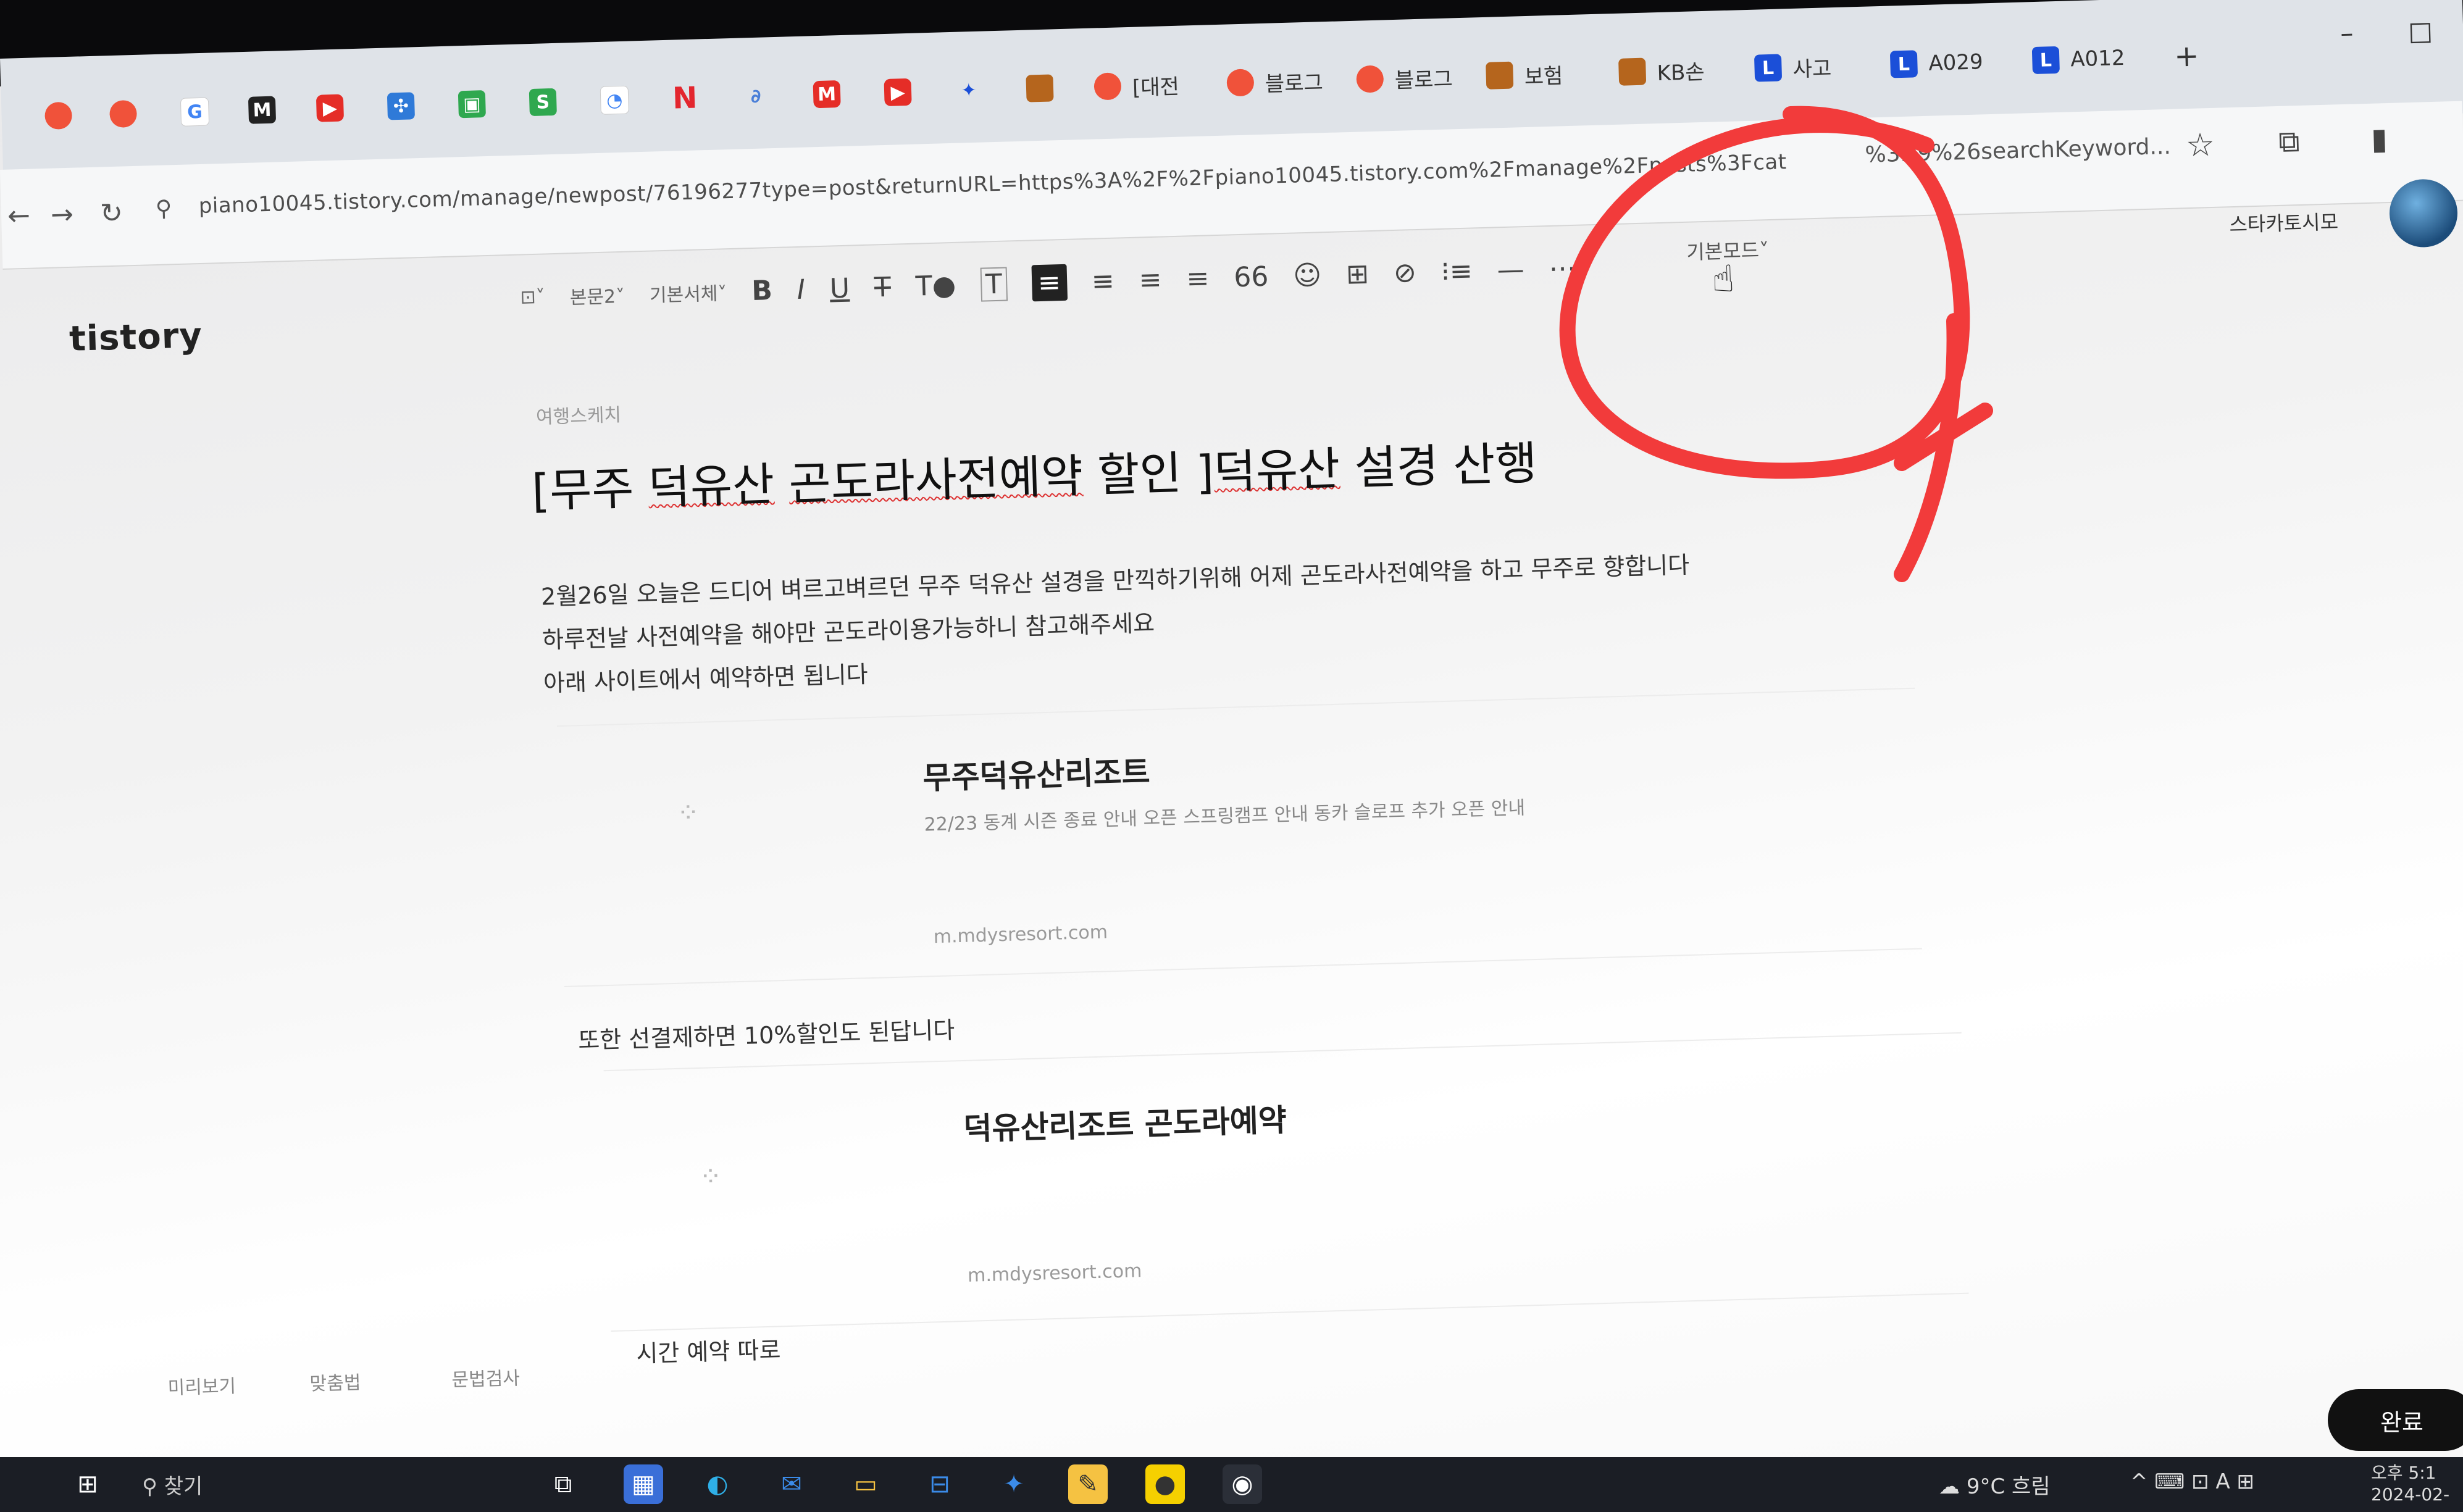  What do you see at coordinates (882, 287) in the screenshot?
I see `strikethrough-button: T` at bounding box center [882, 287].